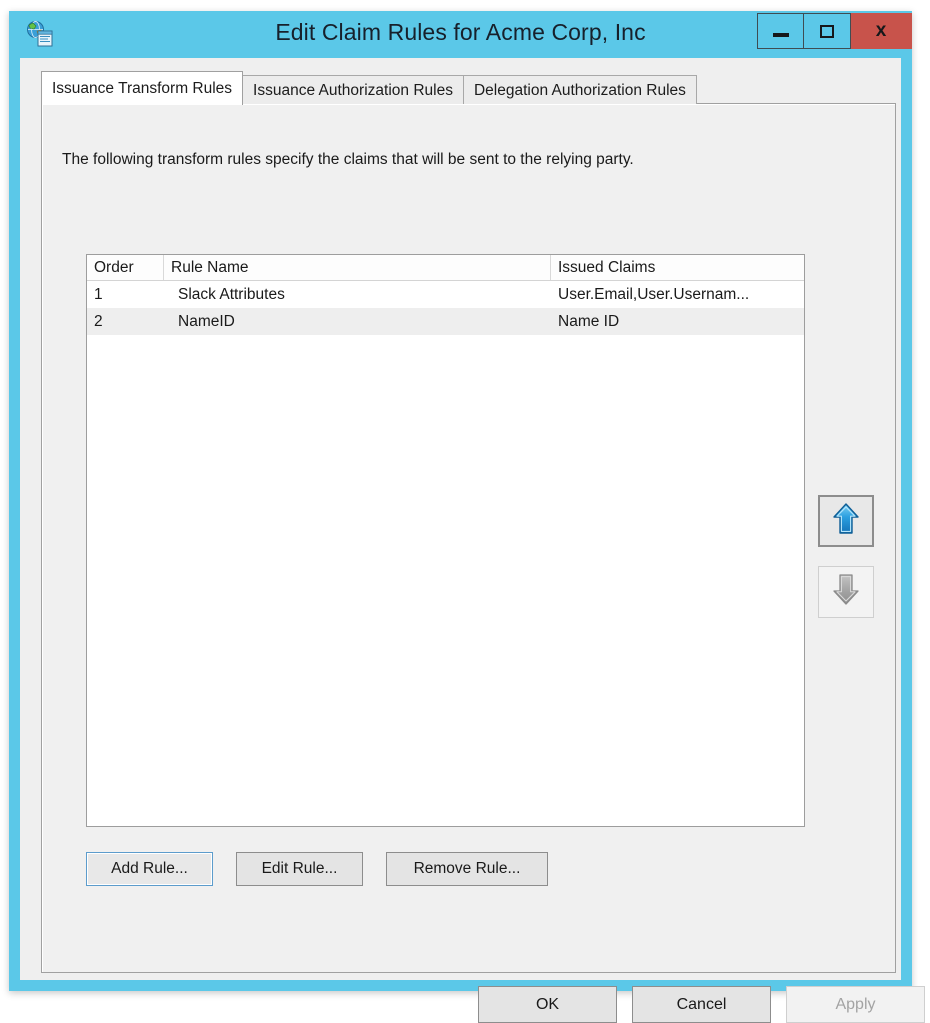 The image size is (930, 1023). What do you see at coordinates (677, 267) in the screenshot?
I see `column-header-issued-claims: Issued Claims` at bounding box center [677, 267].